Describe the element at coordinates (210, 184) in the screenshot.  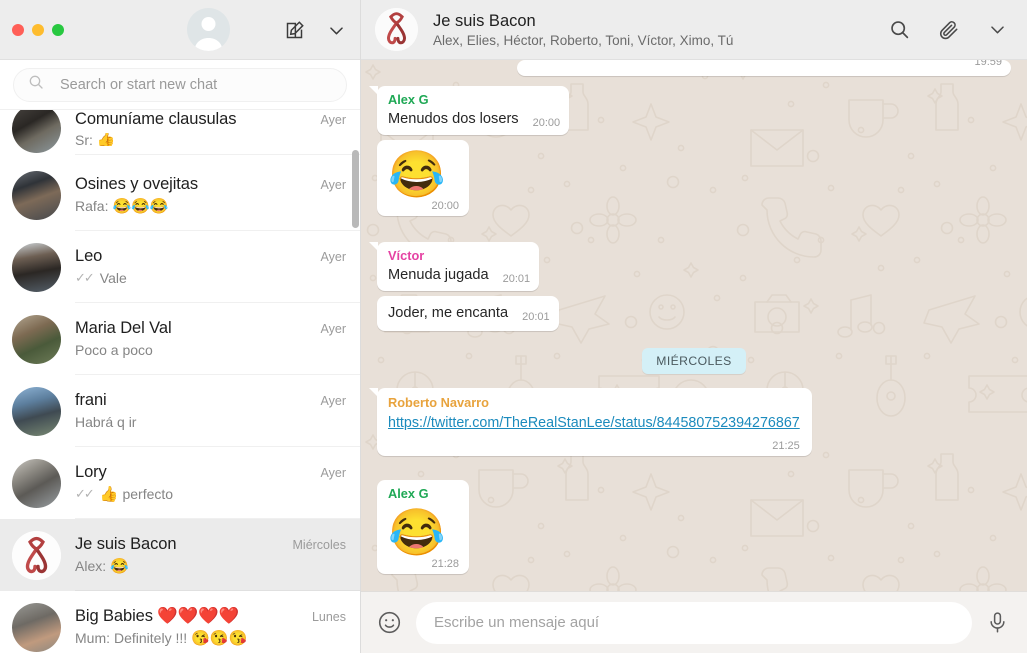
I see `chat-item-title-row: Osines y ovejitas Ayer` at that location.